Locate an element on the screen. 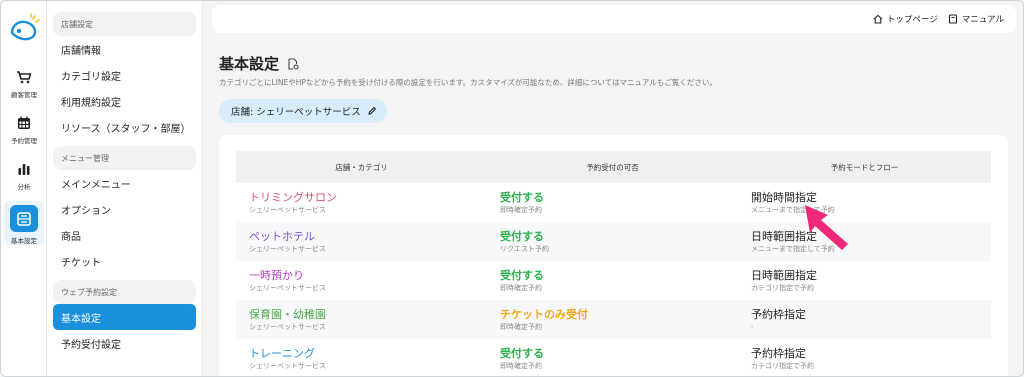 The width and height of the screenshot is (1024, 377). rail-analytics: 分析 is located at coordinates (24, 177).